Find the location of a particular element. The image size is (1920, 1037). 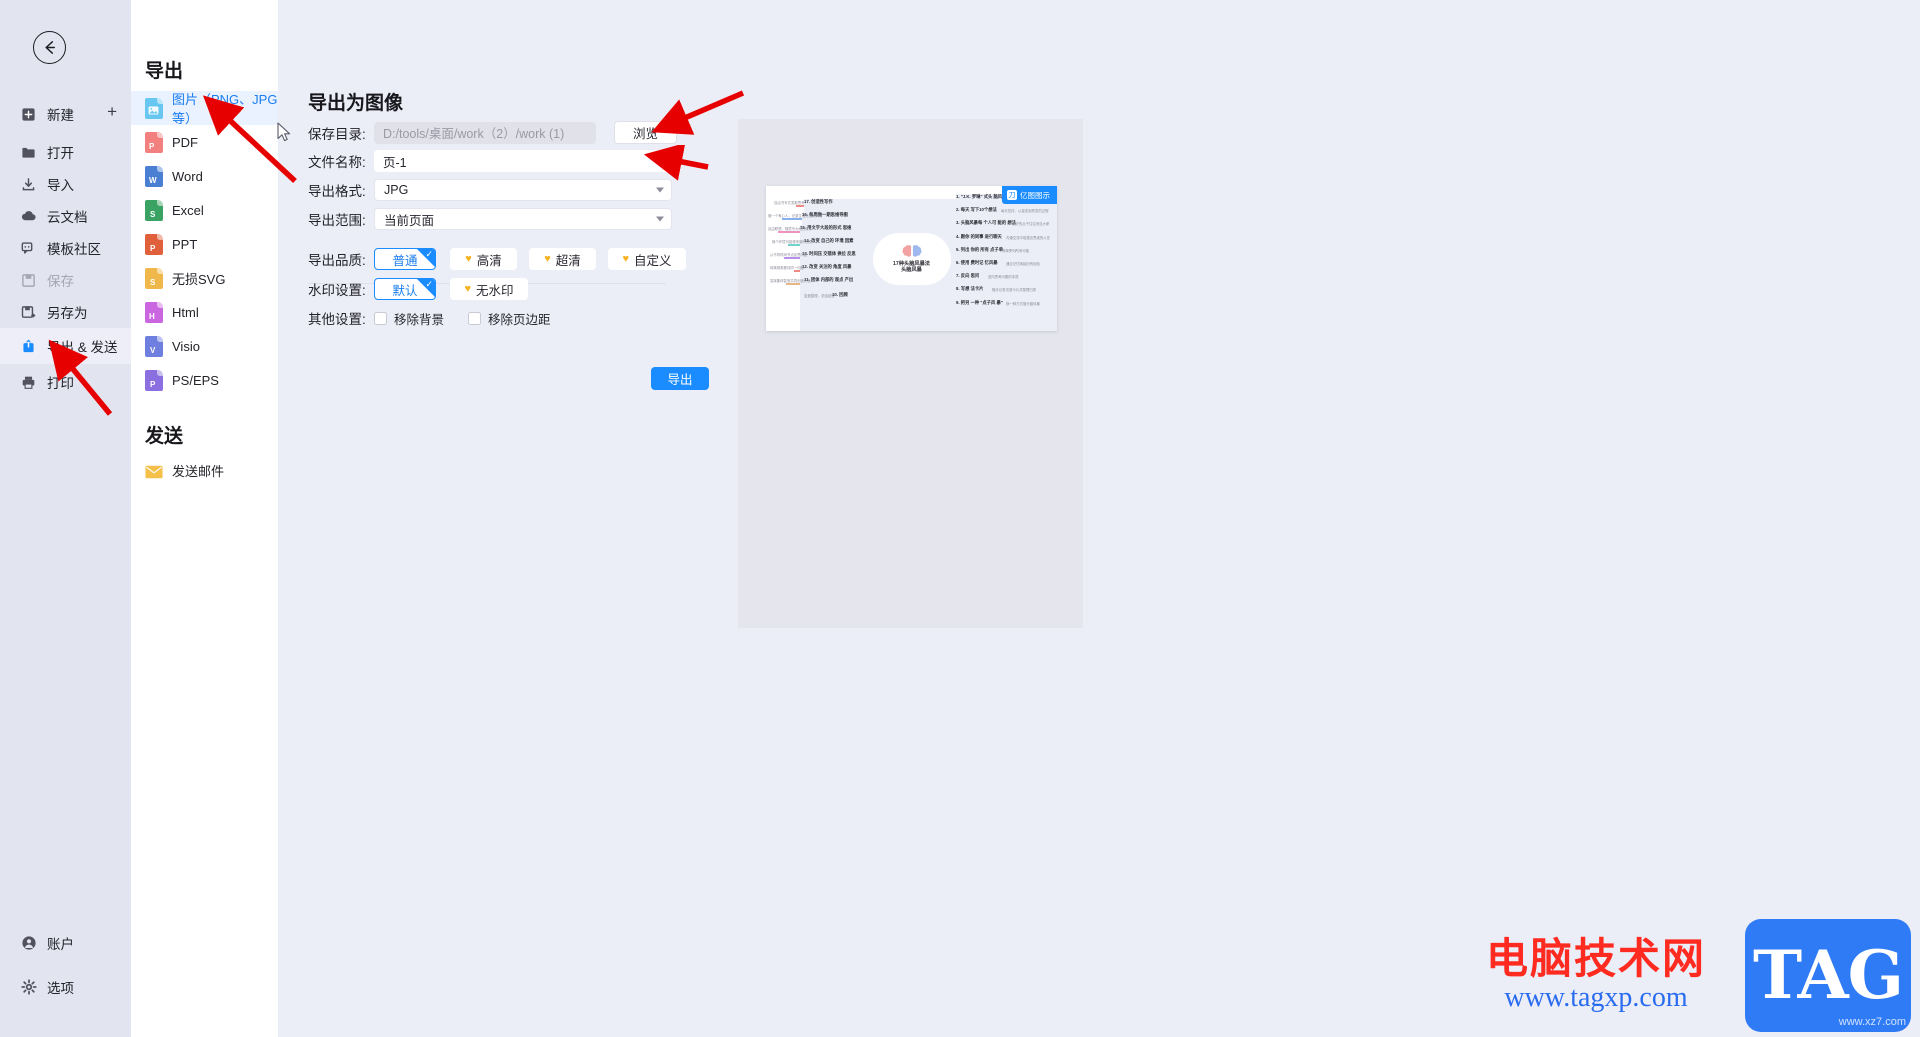

watermark-tag-sub: www.xz7.com is located at coordinates (1872, 1021).